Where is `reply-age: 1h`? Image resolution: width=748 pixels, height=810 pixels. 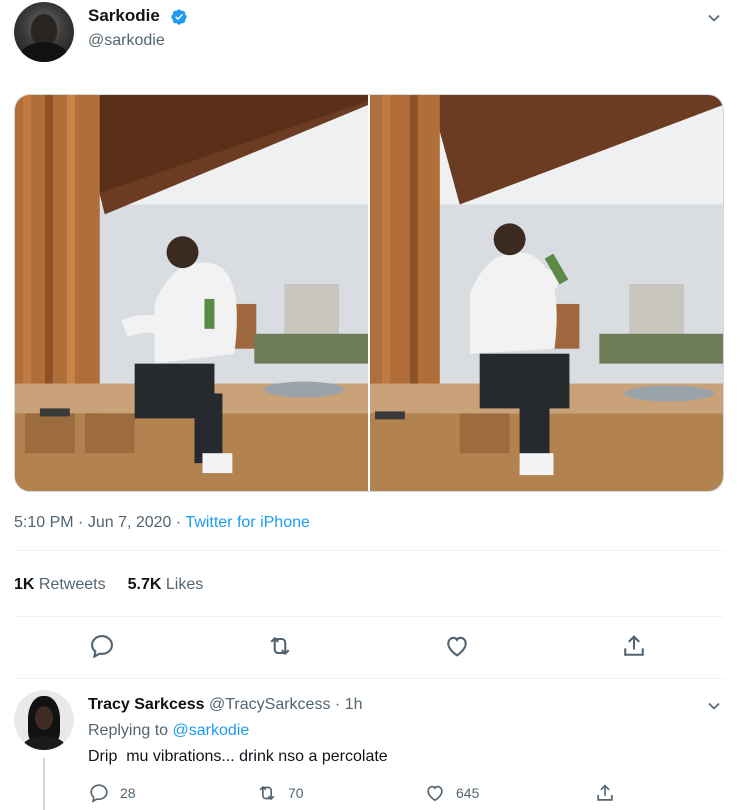
reply-age: 1h is located at coordinates (354, 704).